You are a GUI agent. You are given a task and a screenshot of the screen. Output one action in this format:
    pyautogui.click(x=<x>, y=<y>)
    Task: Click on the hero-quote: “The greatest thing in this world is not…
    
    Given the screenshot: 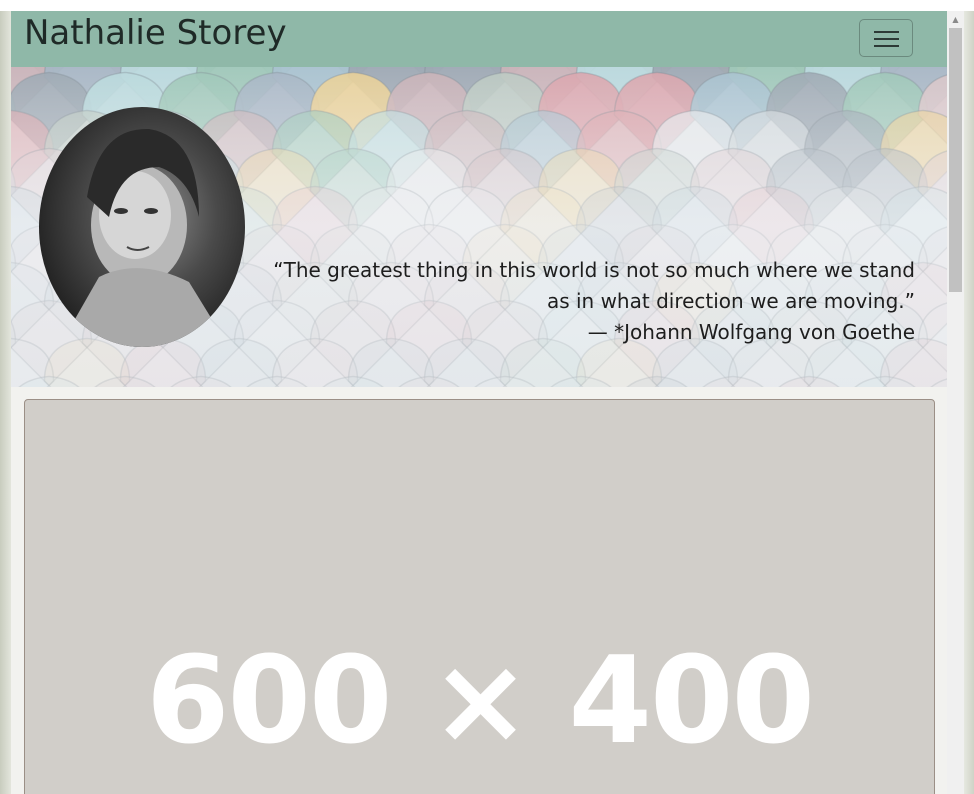 What is the action you would take?
    pyautogui.click(x=594, y=285)
    